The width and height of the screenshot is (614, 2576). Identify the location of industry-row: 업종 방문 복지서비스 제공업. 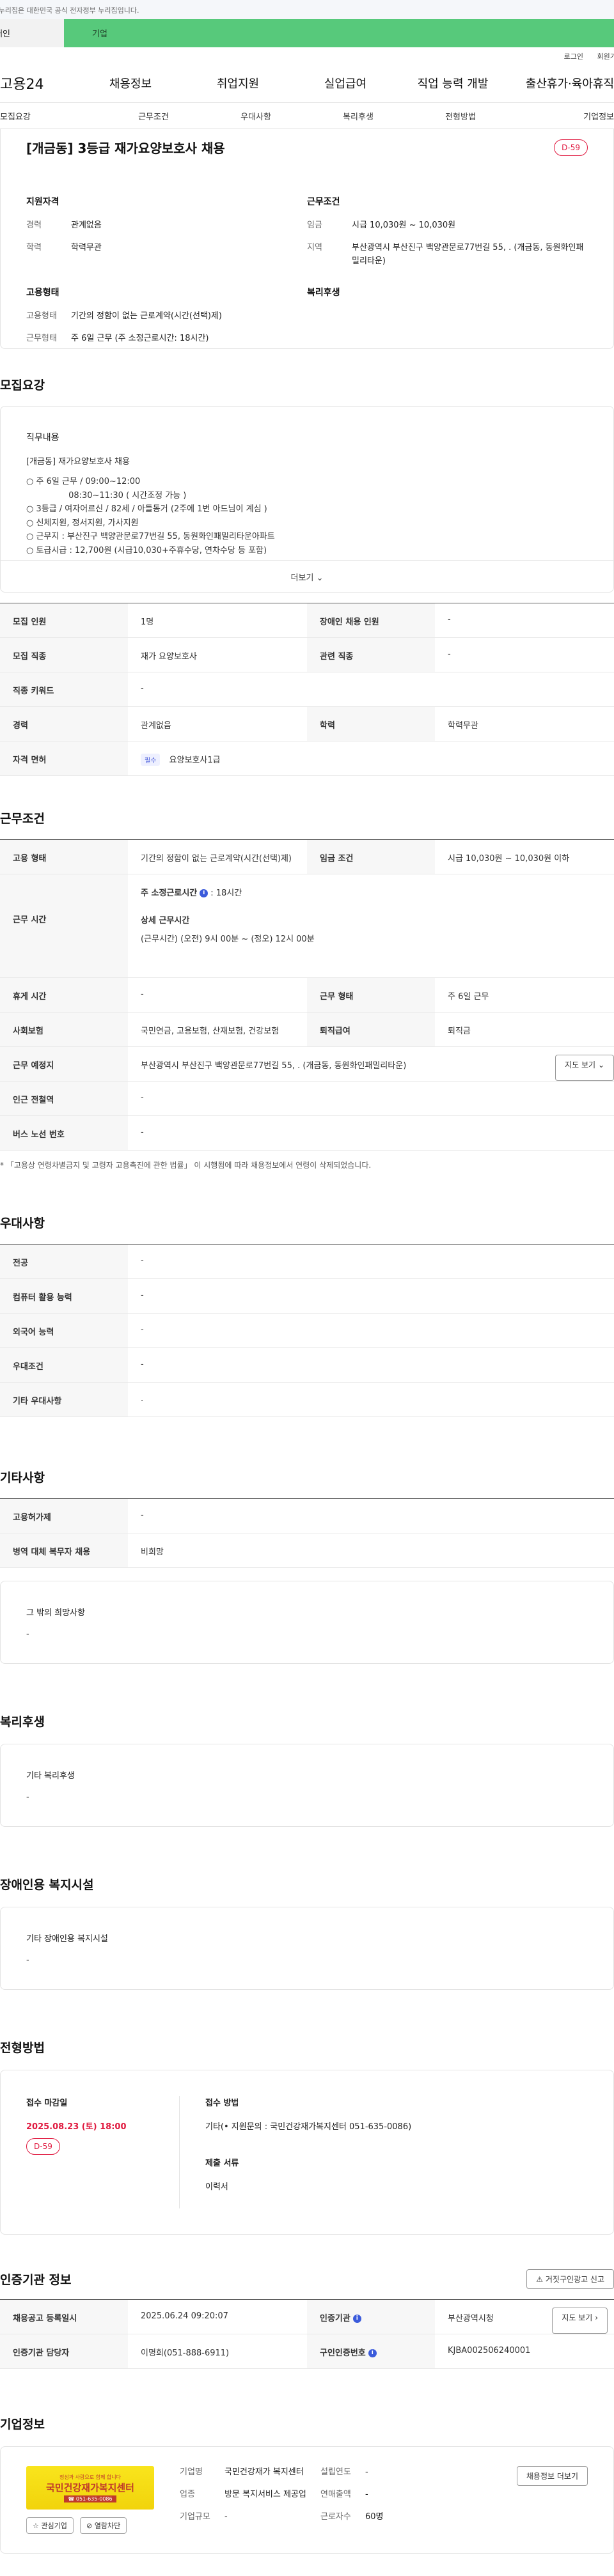
(250, 2495).